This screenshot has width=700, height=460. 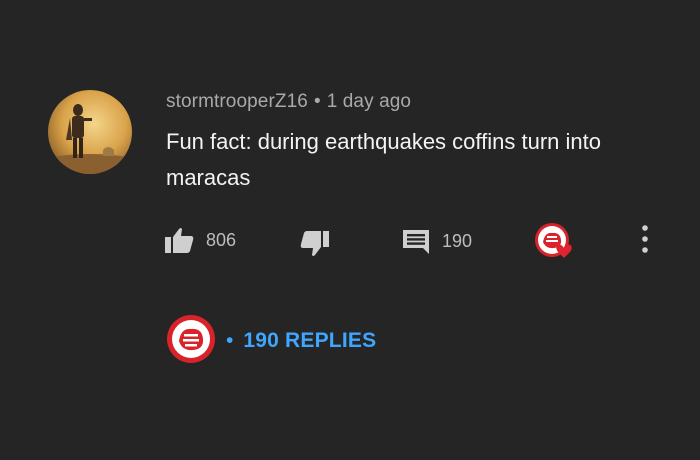 I want to click on comment-meta: stormtrooperZ16 • 1 day ago, so click(x=288, y=102).